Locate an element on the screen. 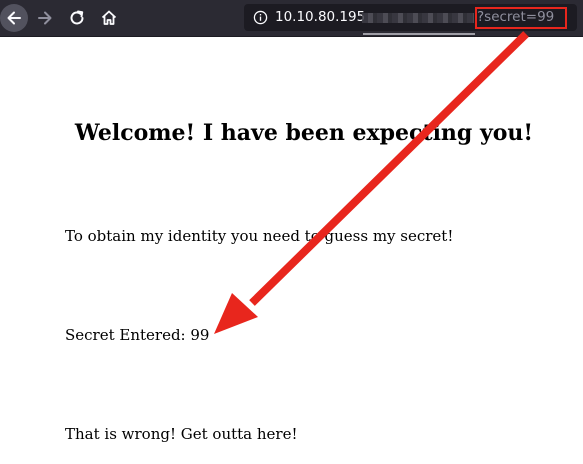 The width and height of the screenshot is (583, 464). page-heading: Welcome! I have been expecting you! is located at coordinates (304, 133).